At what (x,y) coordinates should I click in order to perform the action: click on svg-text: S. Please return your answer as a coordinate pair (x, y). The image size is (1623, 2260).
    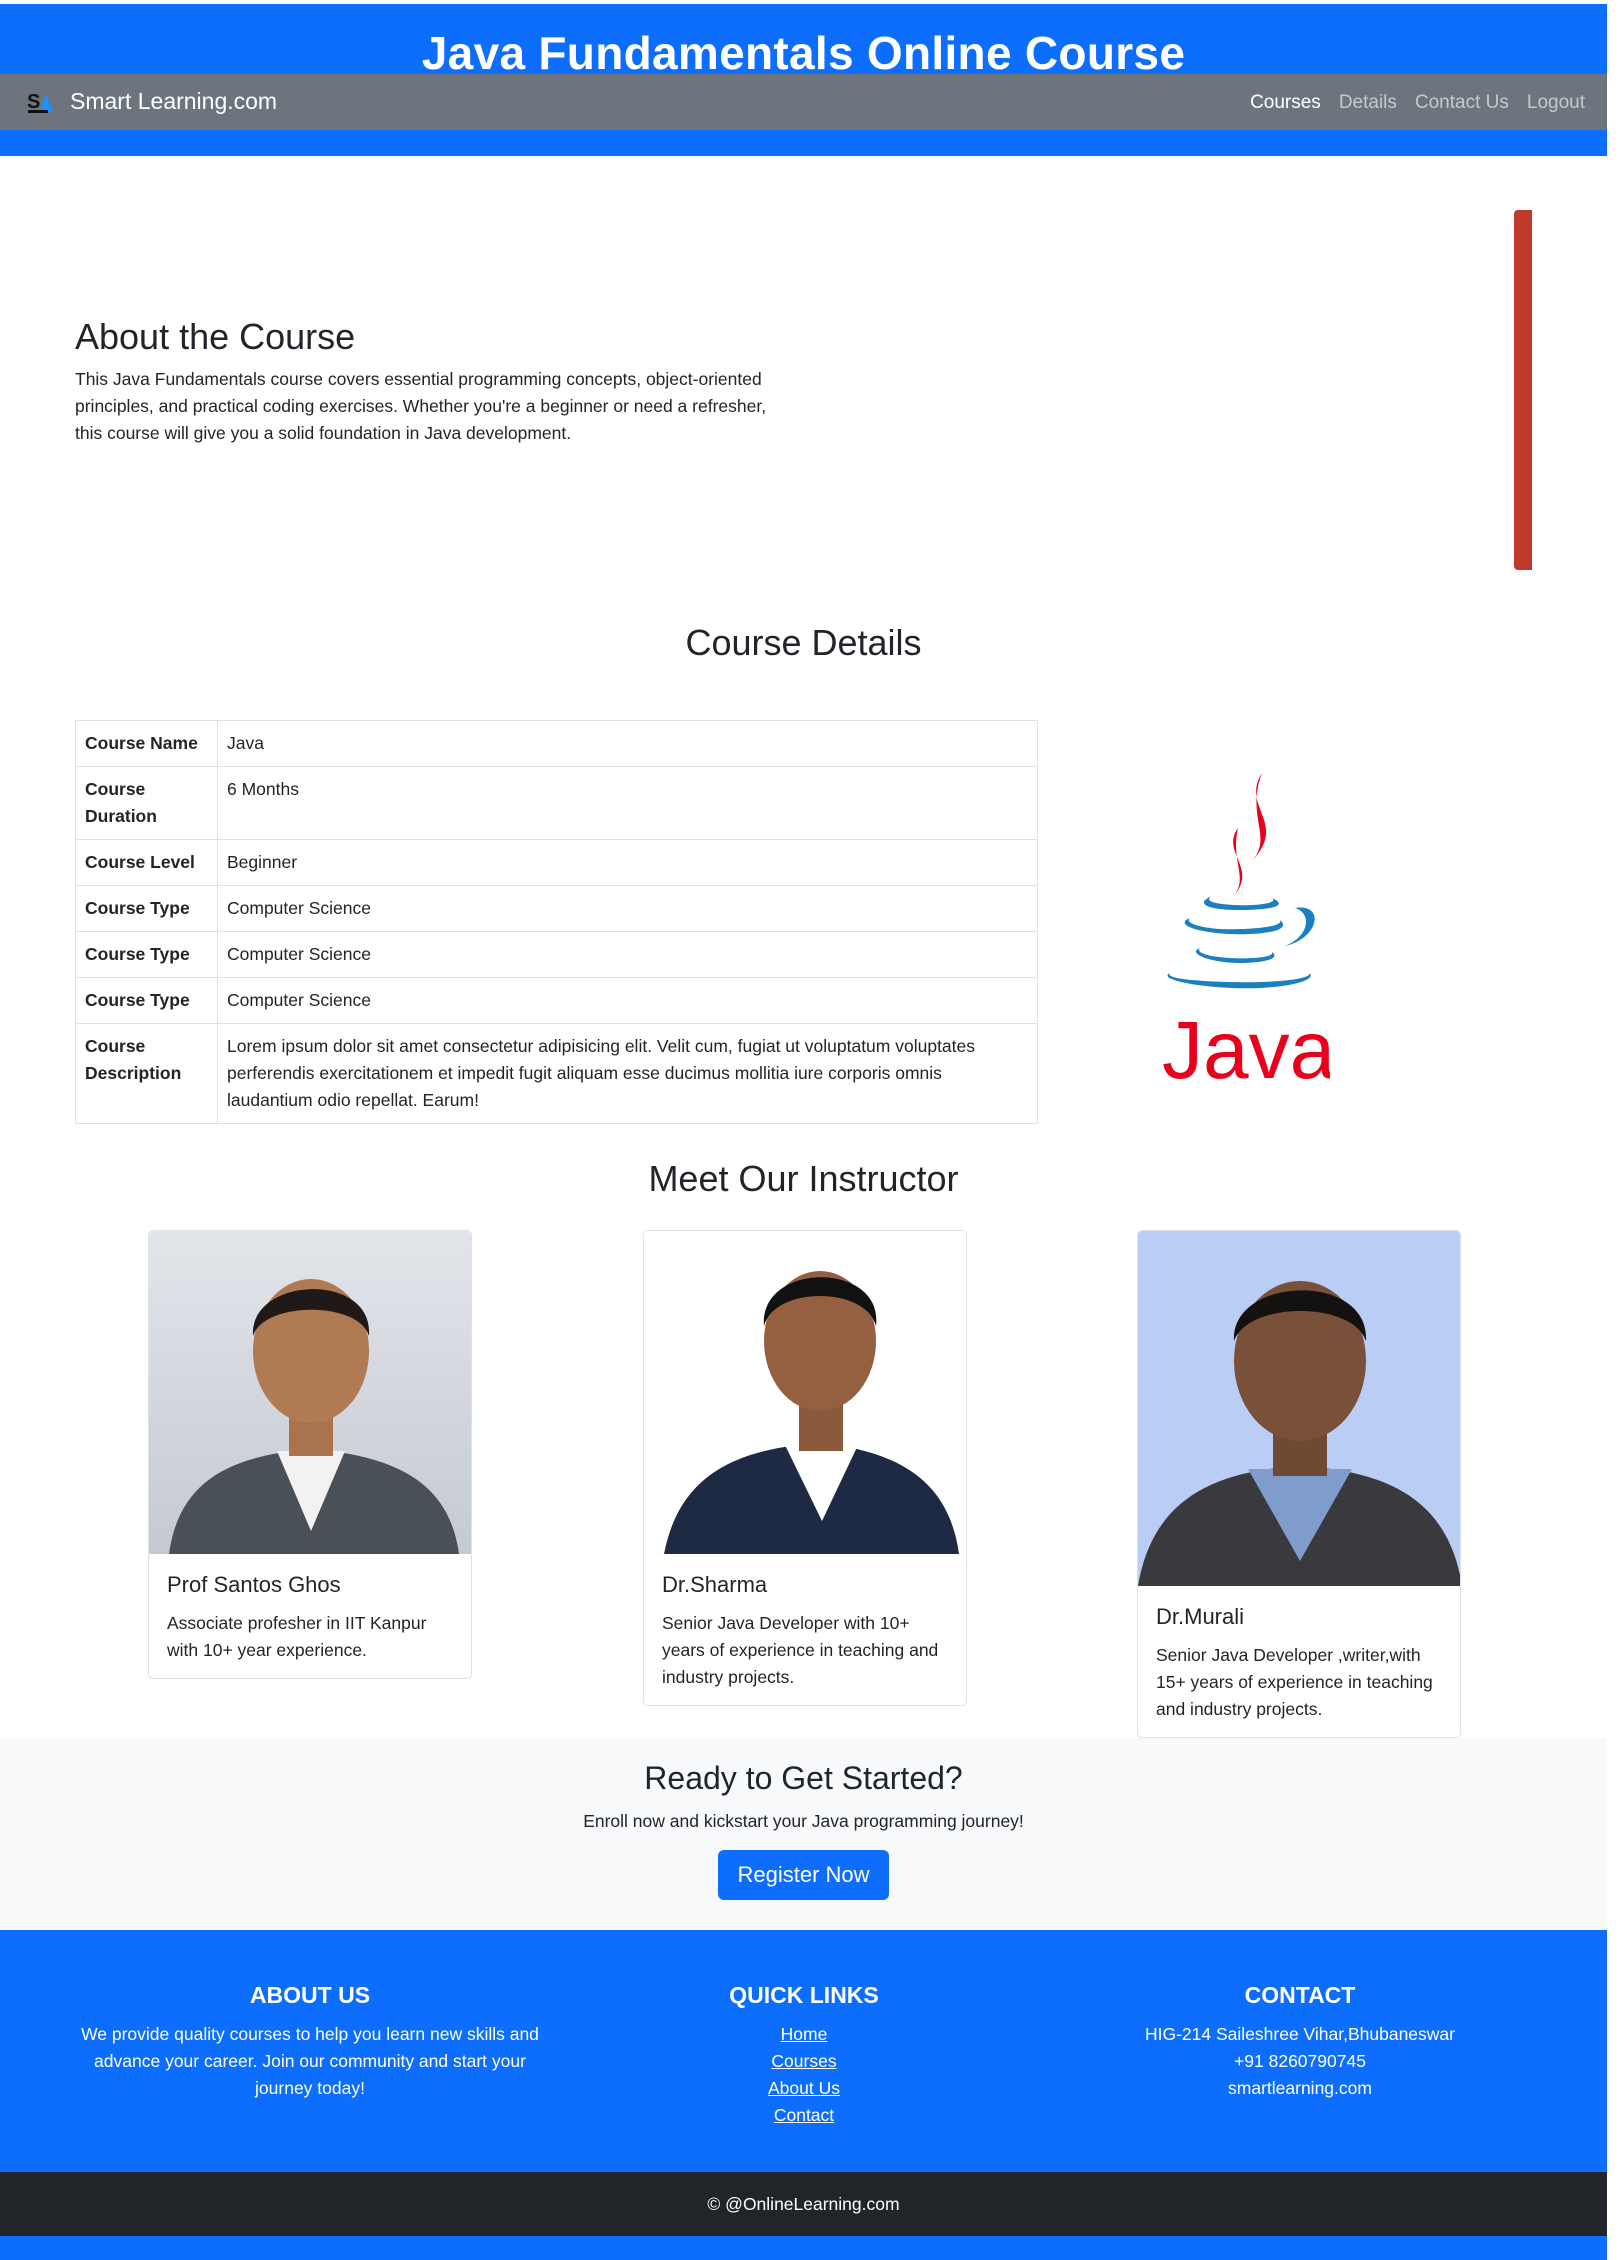
    Looking at the image, I should click on (33, 102).